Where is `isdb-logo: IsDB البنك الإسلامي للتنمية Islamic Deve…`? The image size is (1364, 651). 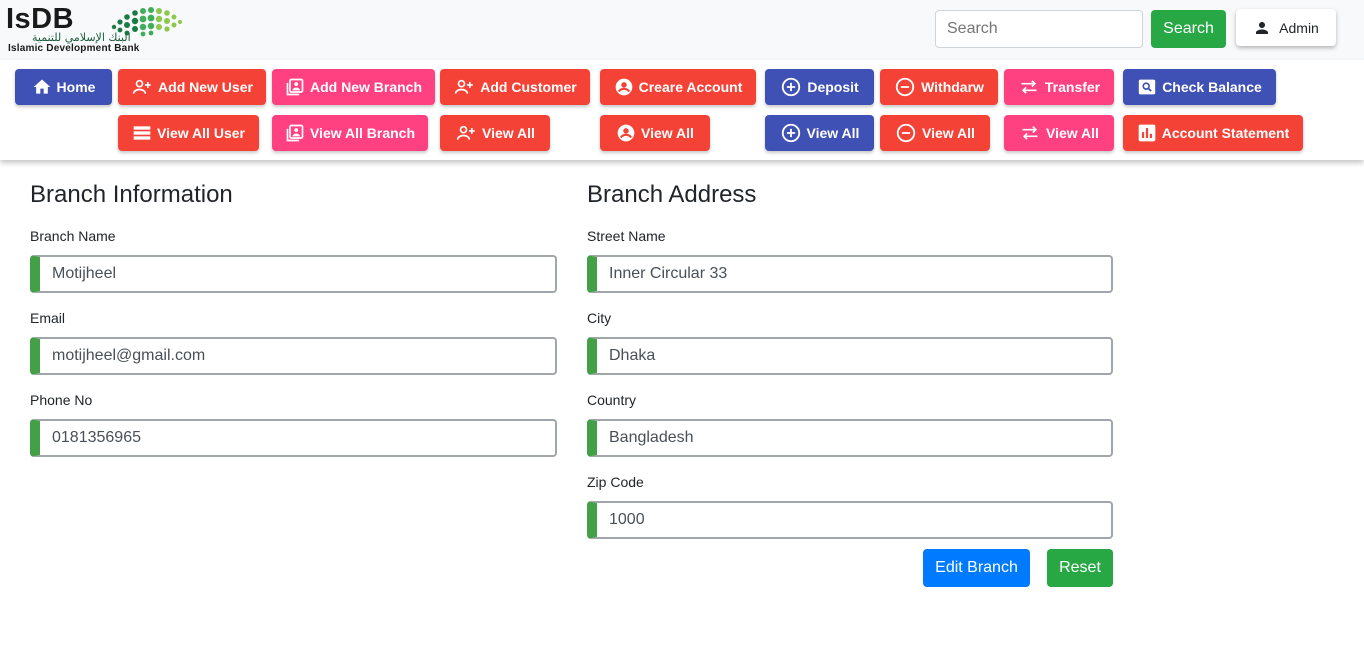 isdb-logo: IsDB البنك الإسلامي للتنمية Islamic Deve… is located at coordinates (101, 29).